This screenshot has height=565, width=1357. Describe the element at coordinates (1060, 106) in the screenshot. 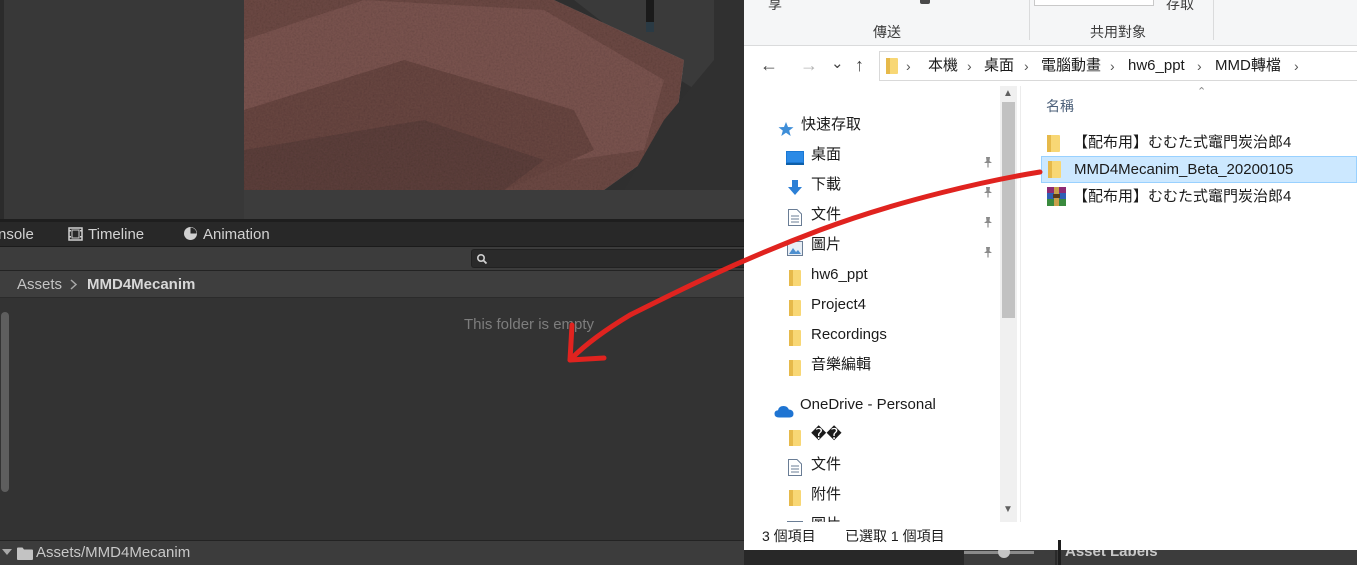

I see `column-header-name: 名稱` at that location.